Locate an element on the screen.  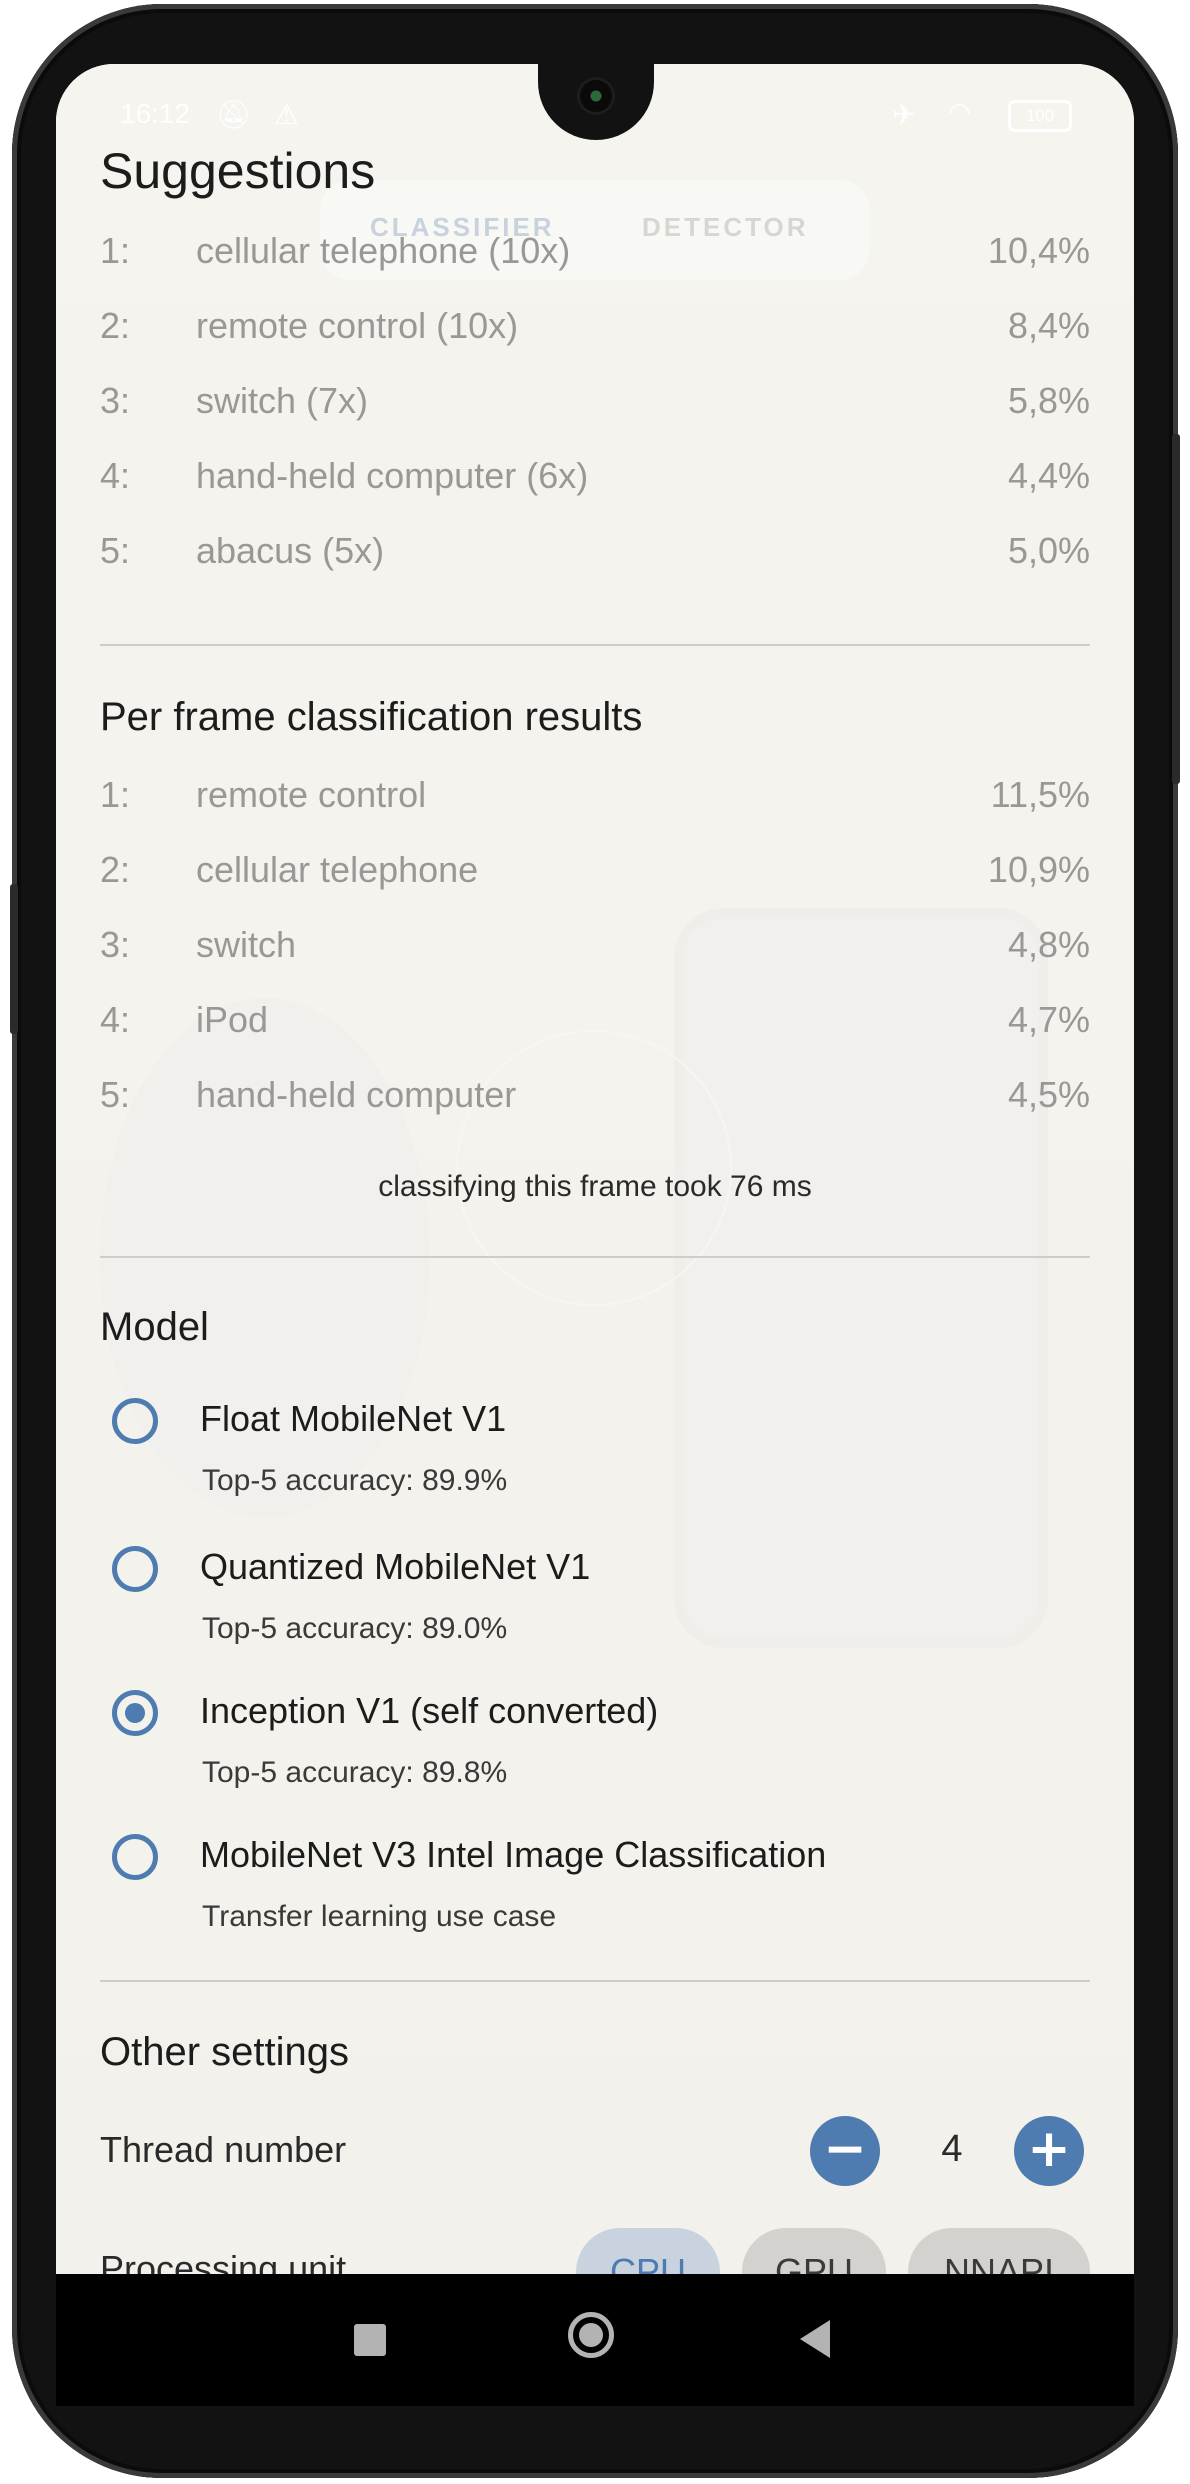
suggestion-row: 1: cellular telephone (10x) 10,4% is located at coordinates (595, 250).